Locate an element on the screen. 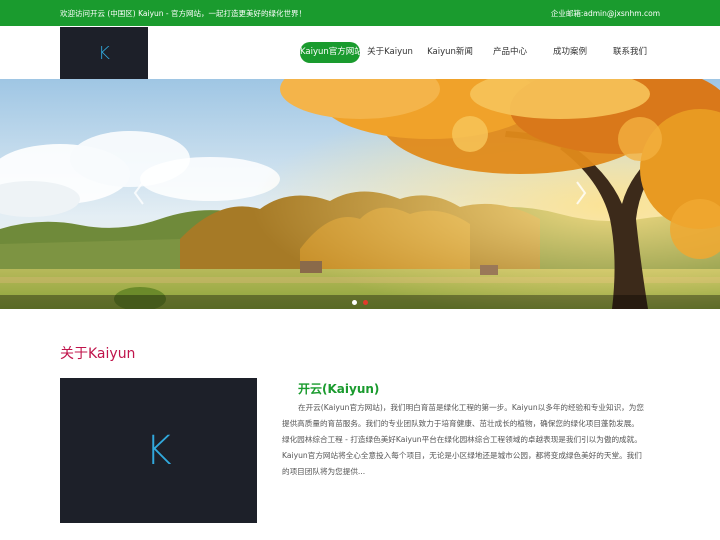 This screenshot has height=540, width=720. nav-item-home: Kaiyun官方网站 is located at coordinates (331, 52).